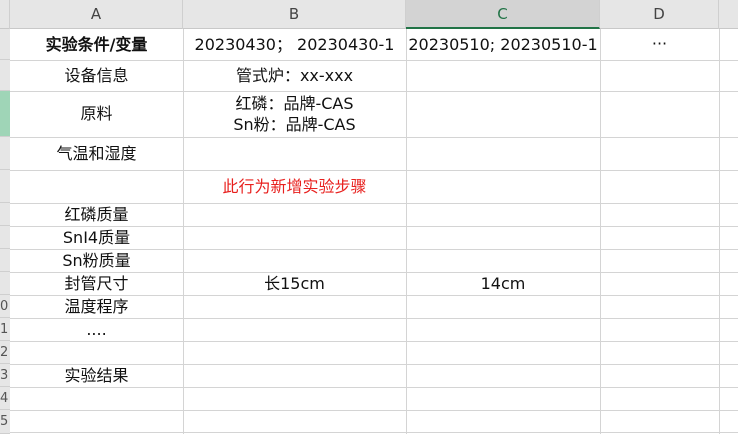 The height and width of the screenshot is (434, 738). Describe the element at coordinates (96, 114) in the screenshot. I see `cell-a3: 原料` at that location.